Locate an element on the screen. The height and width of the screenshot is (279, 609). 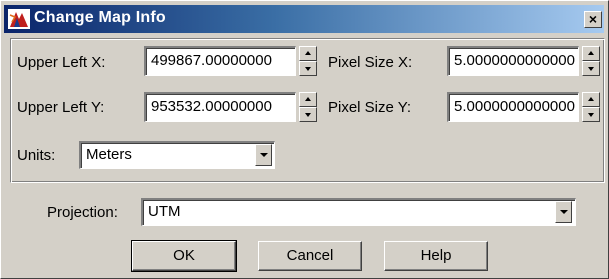
upper-left-x-field: 499867.00000000 is located at coordinates (220, 61).